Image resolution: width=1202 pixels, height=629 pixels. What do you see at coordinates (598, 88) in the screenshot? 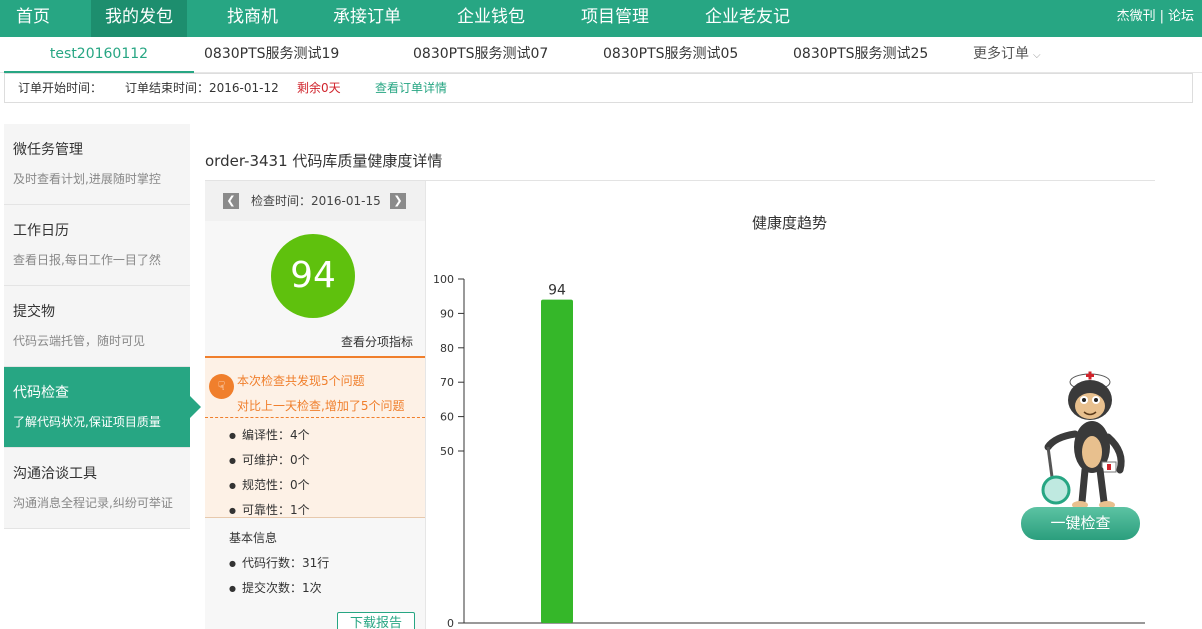
I see `order-info-bar: 订单开始时间： 订单结束时间： 2016-01-12 剩余0天 查看订单详情` at bounding box center [598, 88].